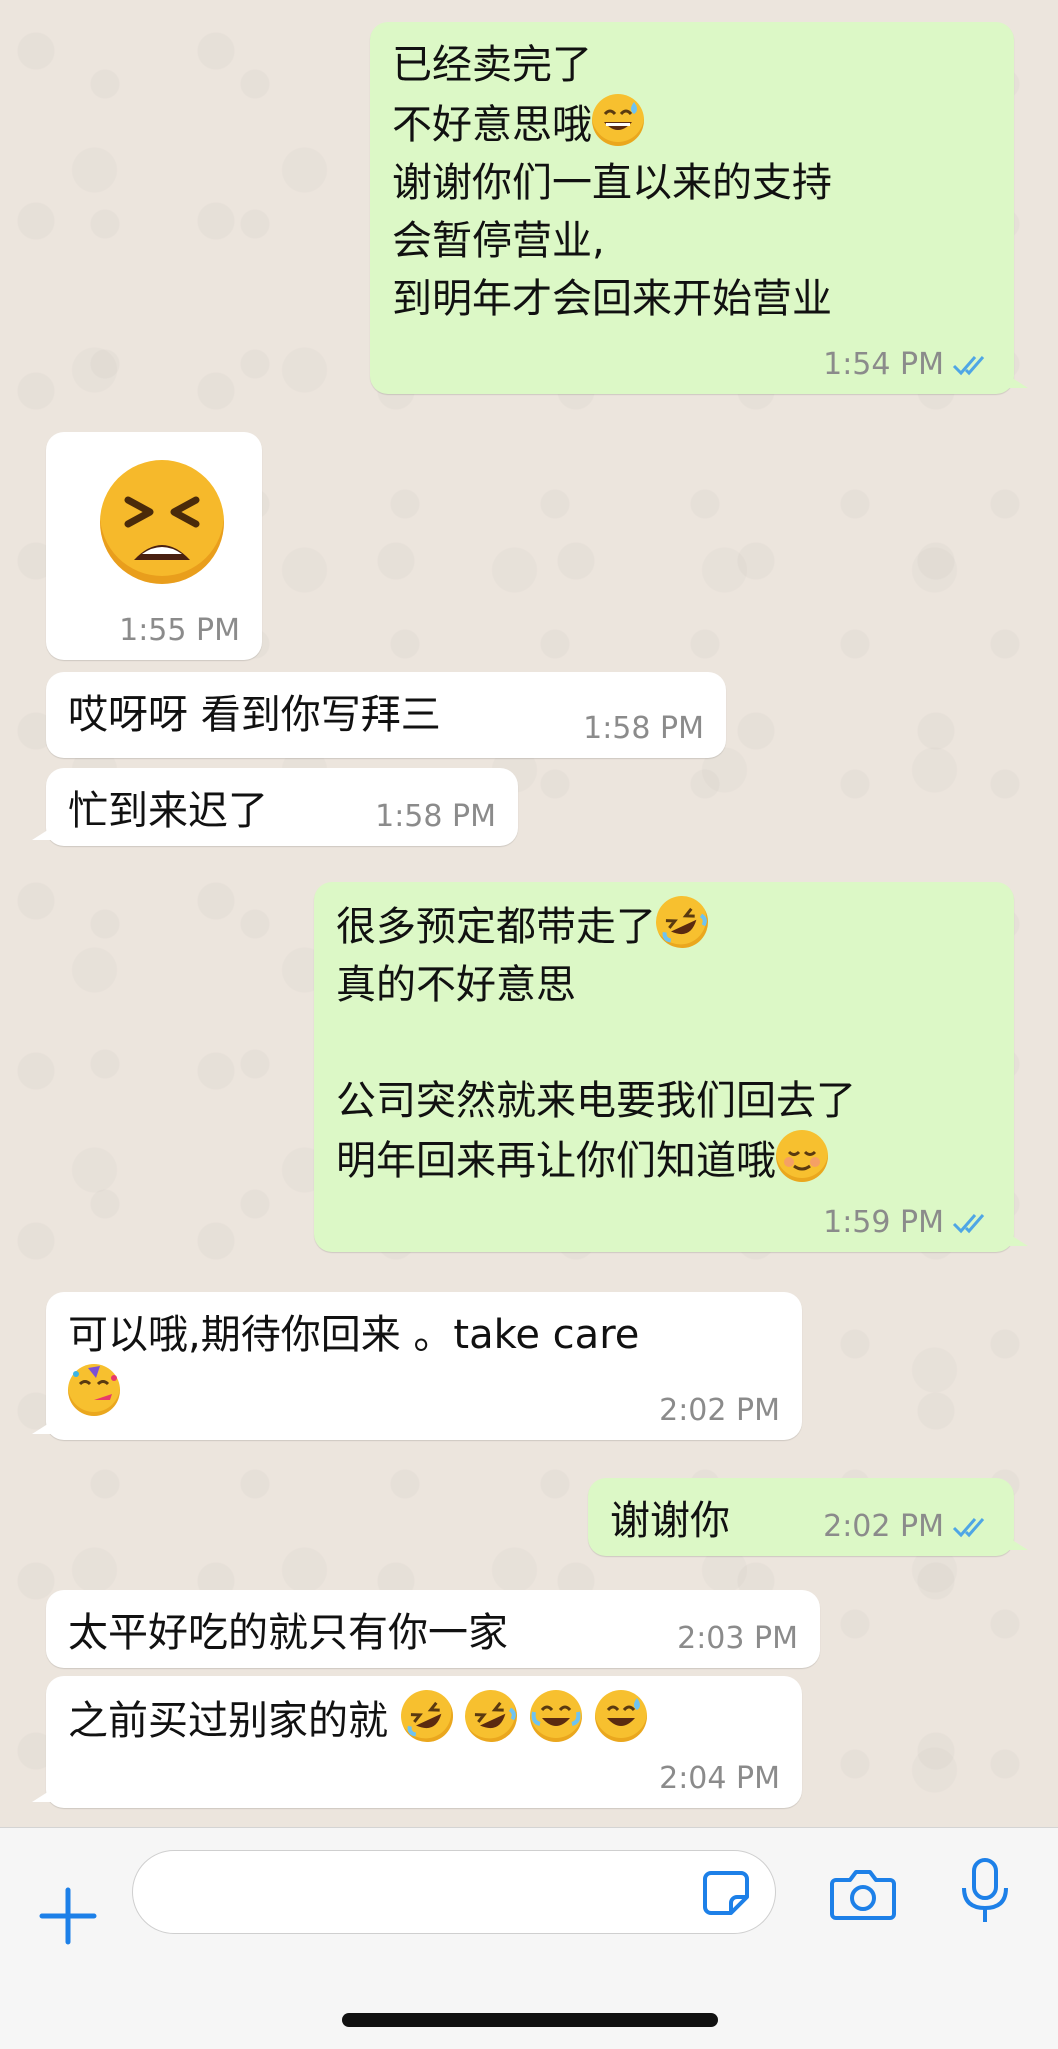 This screenshot has width=1058, height=2049. I want to click on message-text: 之前买过别家的就, so click(424, 1716).